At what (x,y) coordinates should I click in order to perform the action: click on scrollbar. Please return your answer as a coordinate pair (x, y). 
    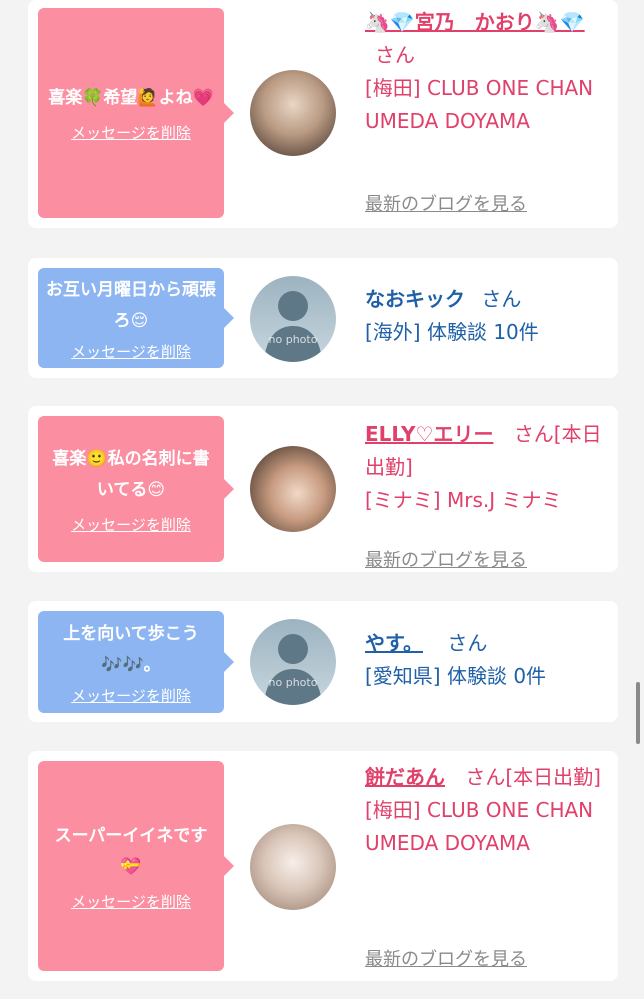
    Looking at the image, I should click on (638, 713).